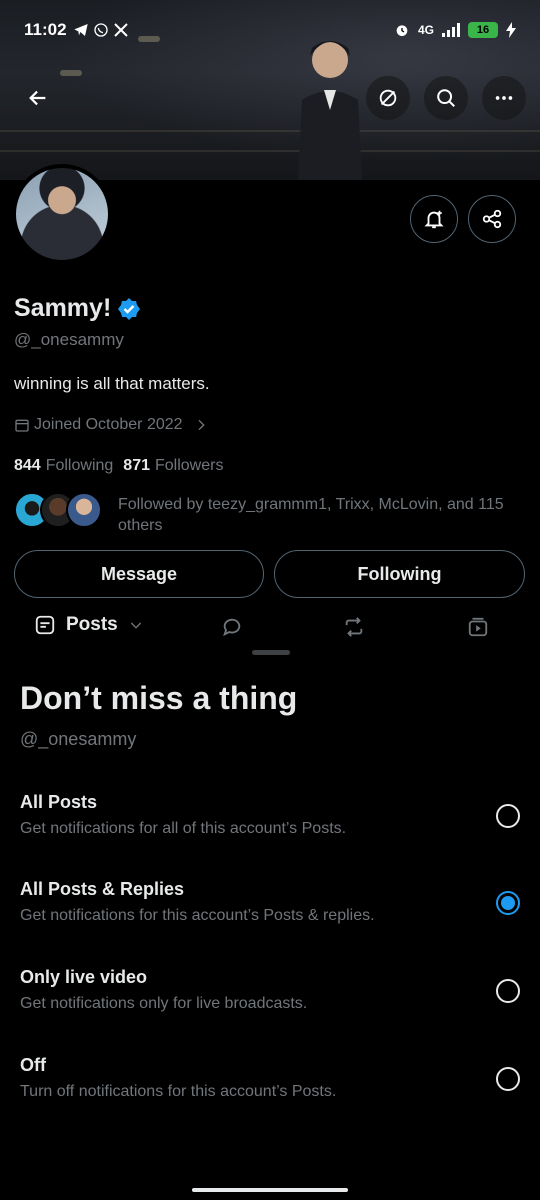  I want to click on following-label: Following, so click(79, 465).